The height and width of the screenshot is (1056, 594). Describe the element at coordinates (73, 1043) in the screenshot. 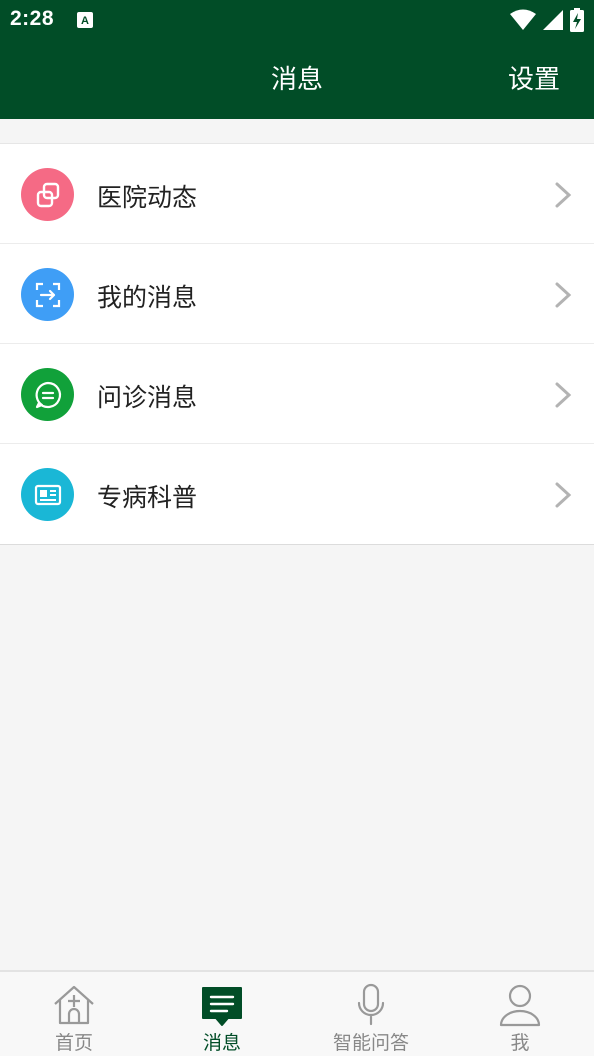

I see `tab-label: 首页` at that location.